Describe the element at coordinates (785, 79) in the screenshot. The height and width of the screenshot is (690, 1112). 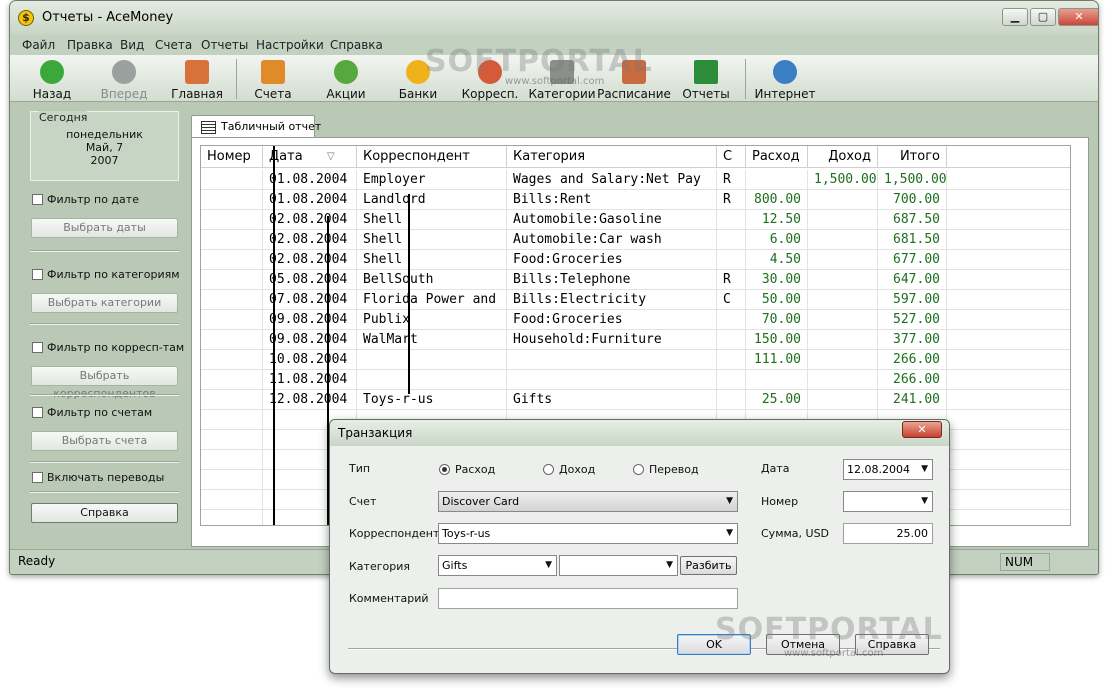
I see `toolbar-internet-button: Интернет` at that location.